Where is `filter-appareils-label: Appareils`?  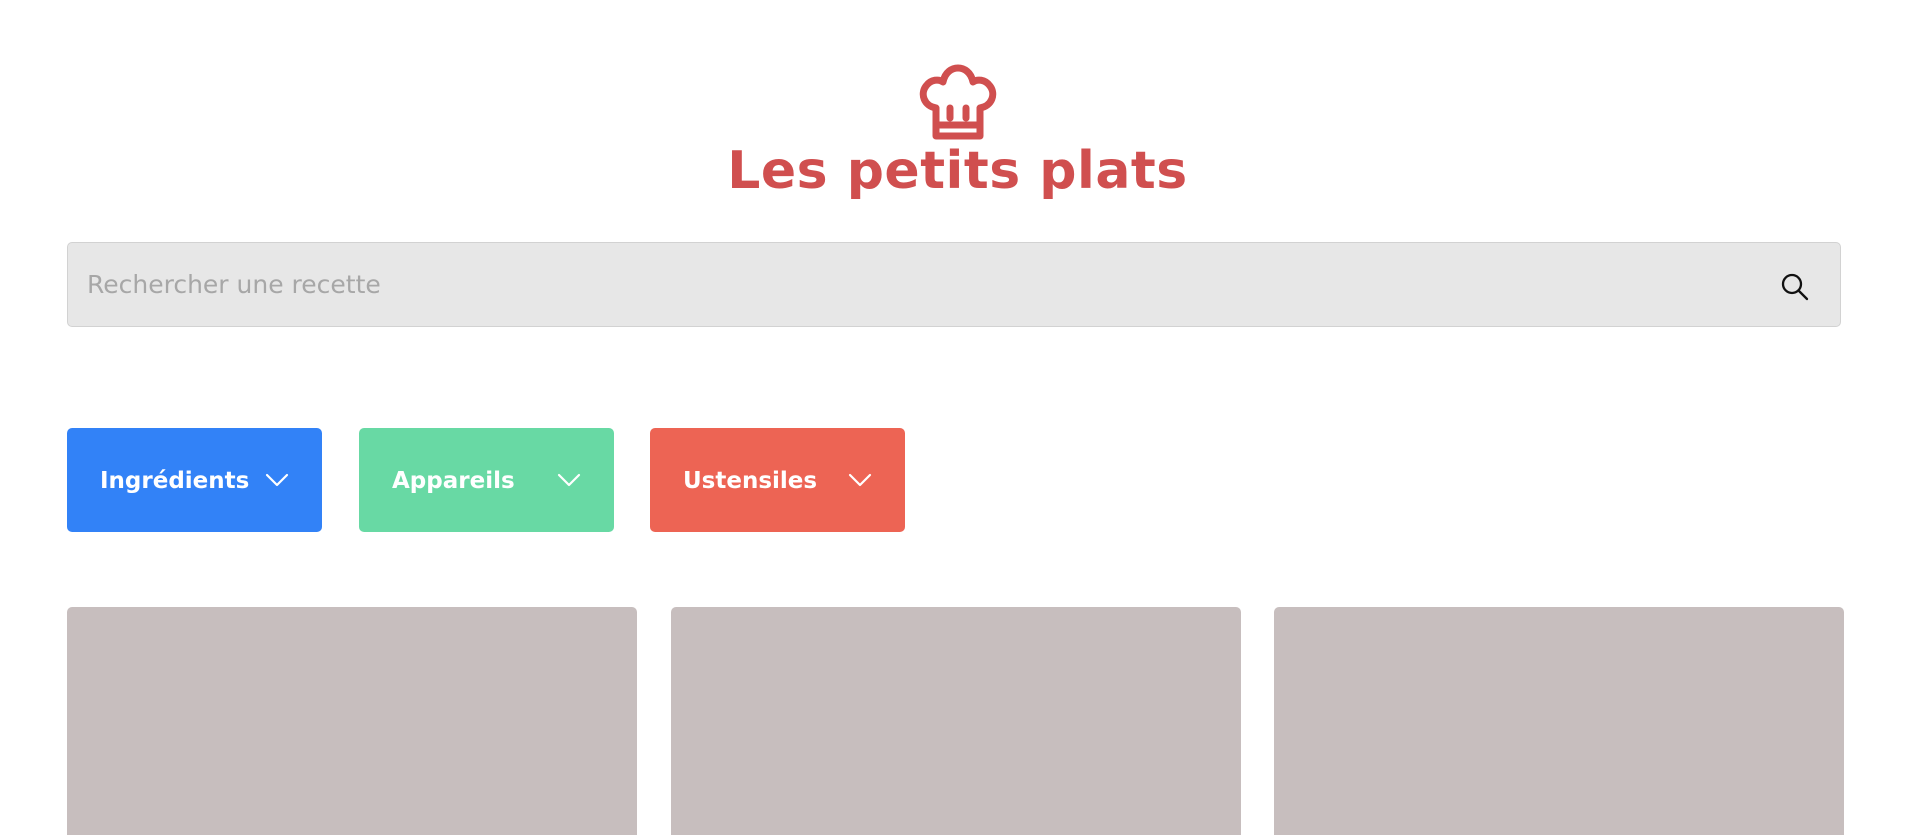 filter-appareils-label: Appareils is located at coordinates (453, 481).